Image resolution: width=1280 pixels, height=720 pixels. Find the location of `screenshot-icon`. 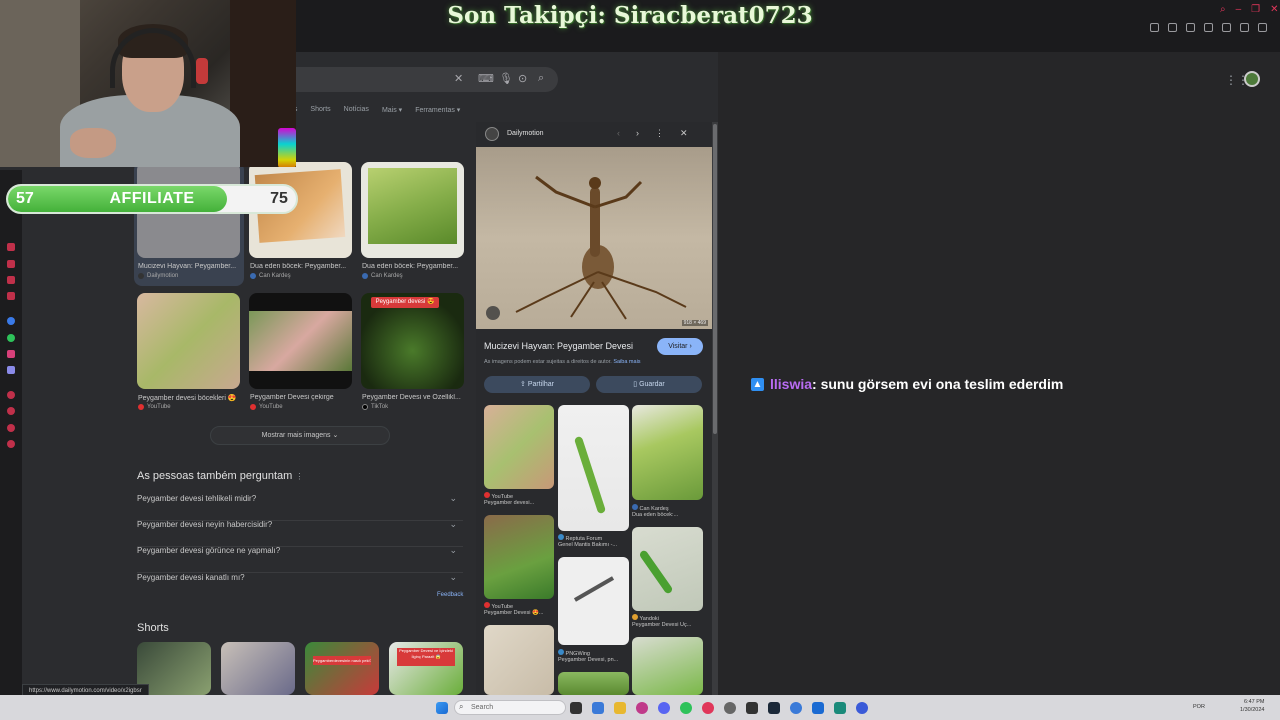

screenshot-icon is located at coordinates (1172, 27).